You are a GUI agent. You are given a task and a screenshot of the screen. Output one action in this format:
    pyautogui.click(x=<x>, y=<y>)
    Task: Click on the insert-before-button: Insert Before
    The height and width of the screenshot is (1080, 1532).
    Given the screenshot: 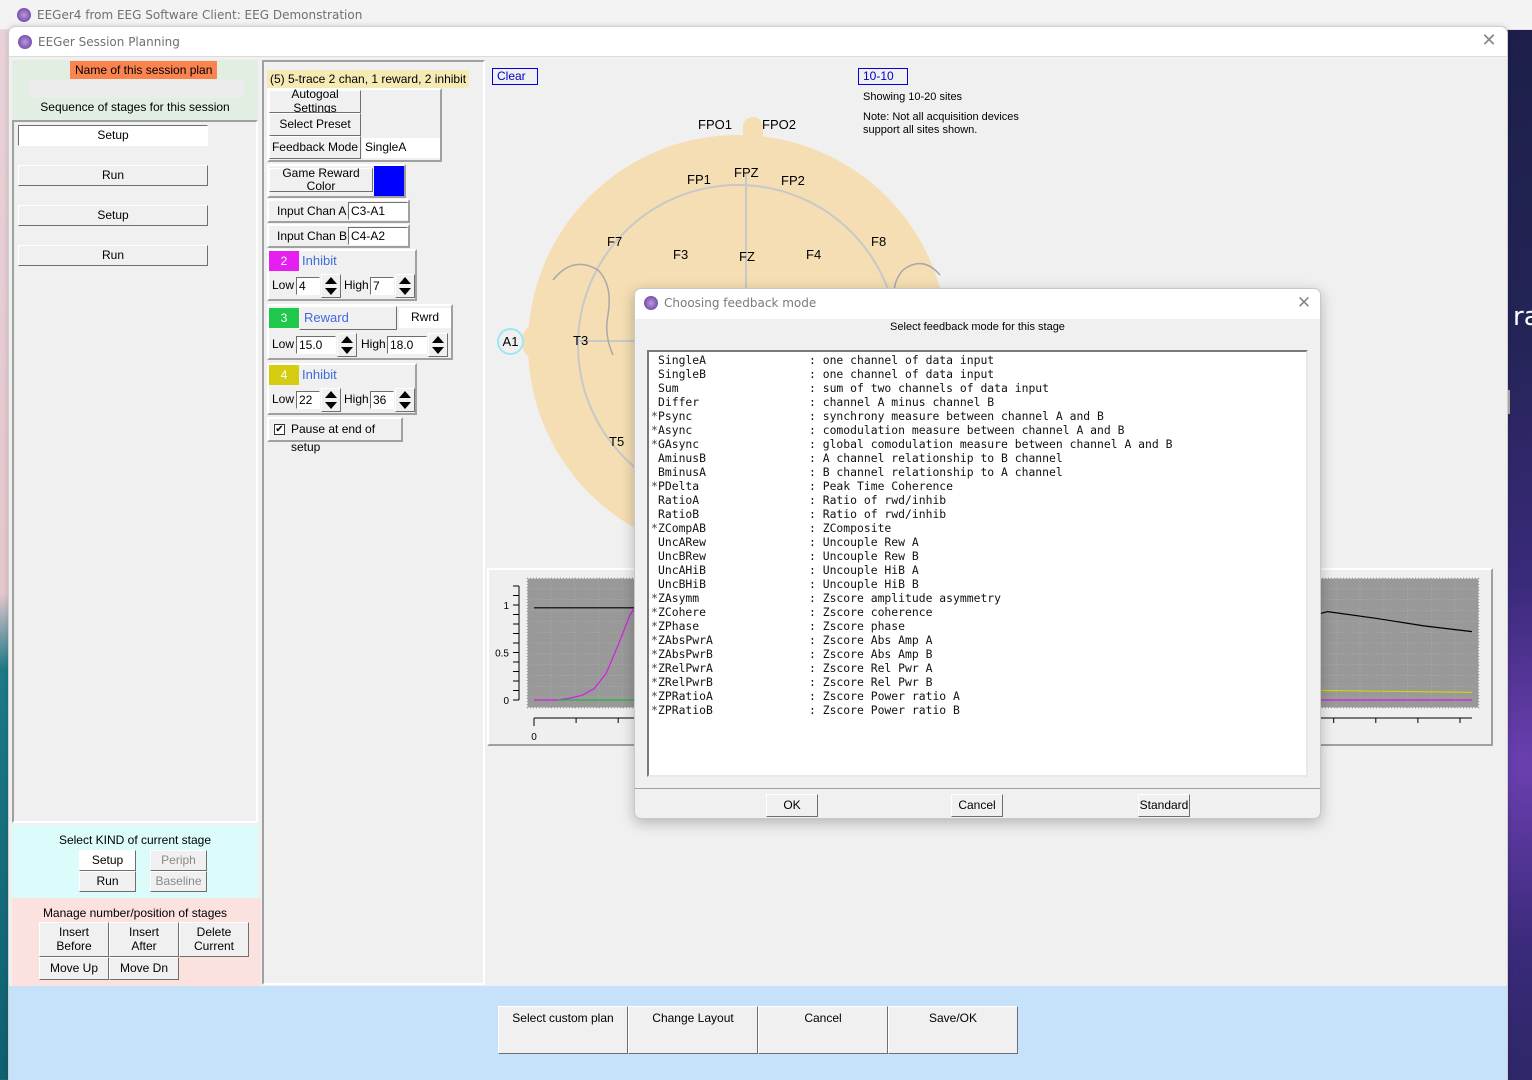 What is the action you would take?
    pyautogui.click(x=74, y=939)
    